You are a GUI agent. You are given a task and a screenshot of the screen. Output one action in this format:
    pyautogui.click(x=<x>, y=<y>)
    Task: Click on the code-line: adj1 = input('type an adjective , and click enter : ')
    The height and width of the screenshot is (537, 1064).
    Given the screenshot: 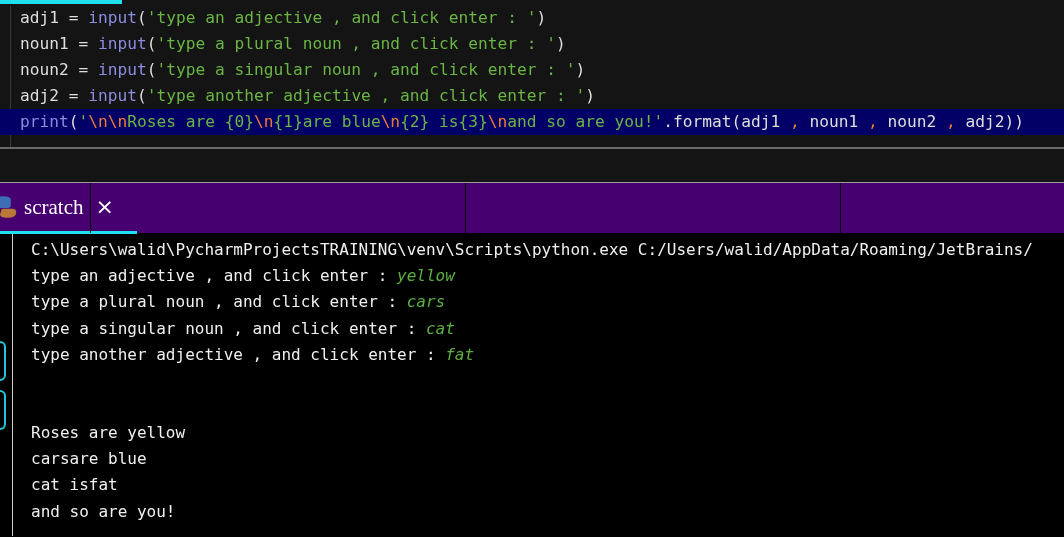 What is the action you would take?
    pyautogui.click(x=283, y=18)
    